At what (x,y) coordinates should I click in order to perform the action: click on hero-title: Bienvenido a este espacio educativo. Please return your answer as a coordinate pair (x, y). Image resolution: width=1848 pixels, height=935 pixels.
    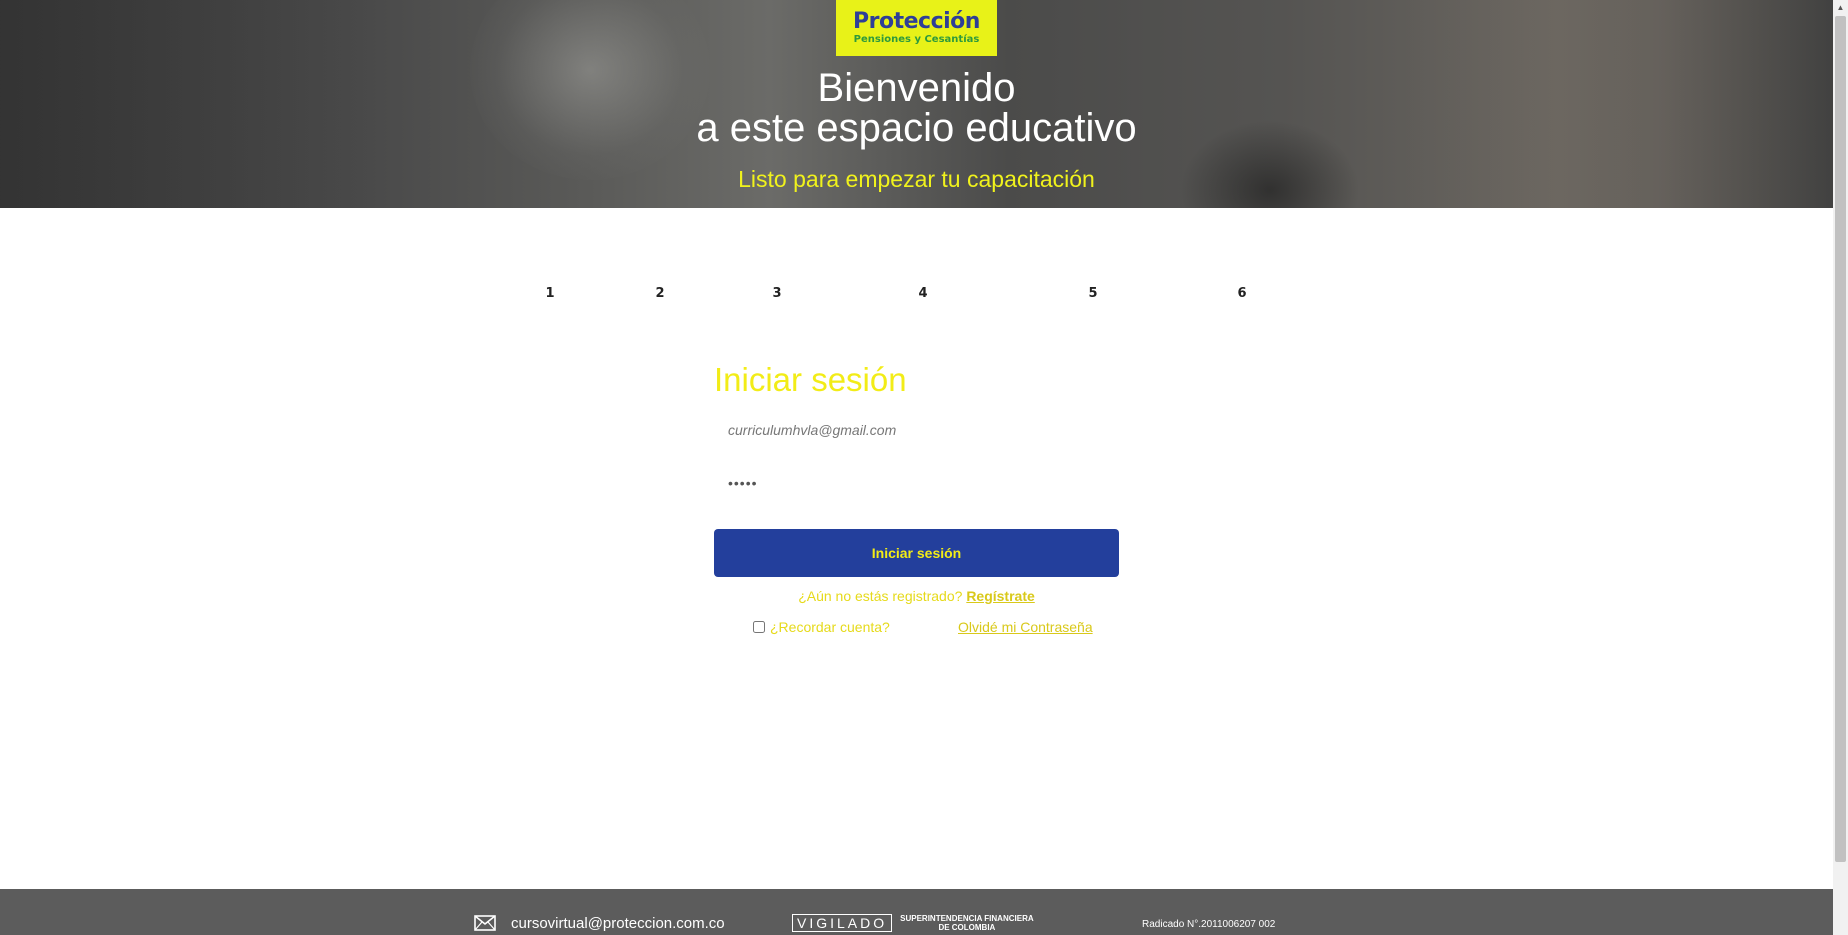
    Looking at the image, I should click on (916, 108).